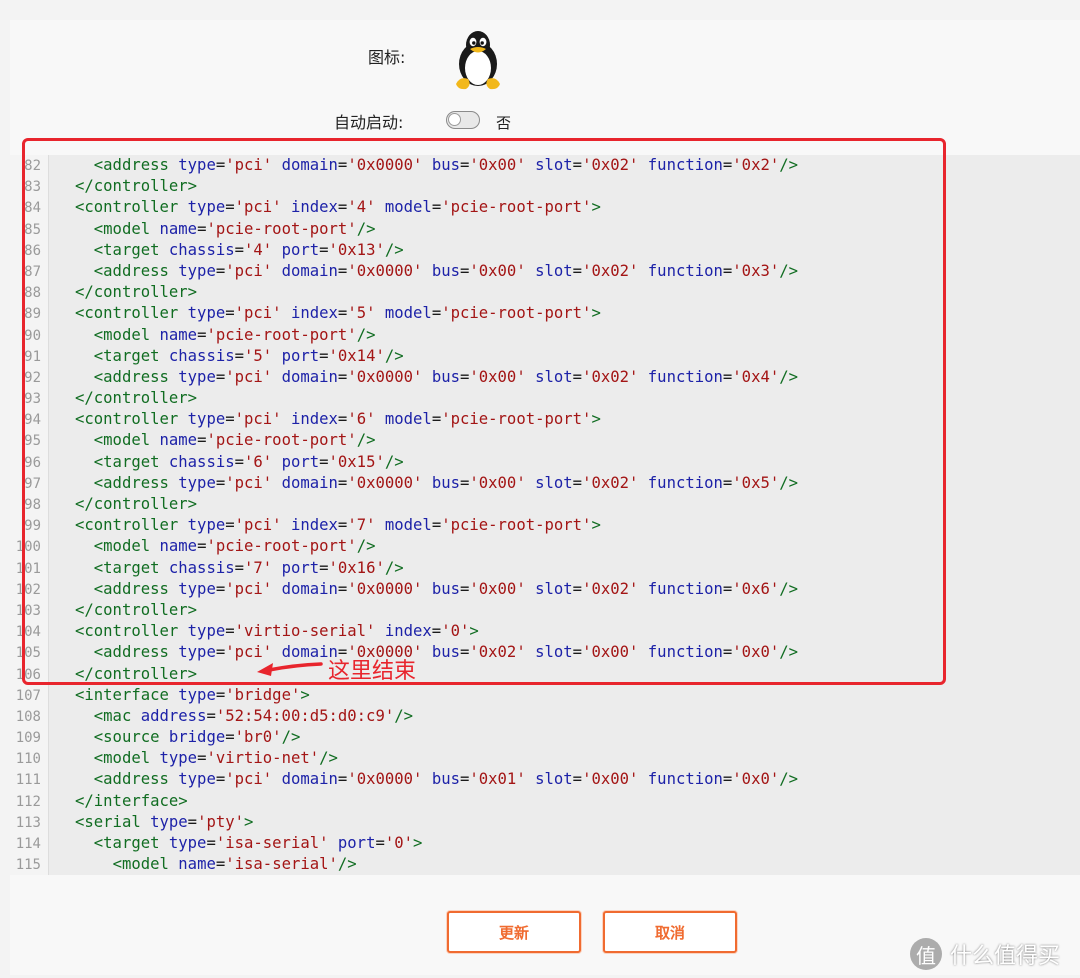 The height and width of the screenshot is (978, 1080). What do you see at coordinates (108, 821) in the screenshot?
I see `xml-tag: <serial` at bounding box center [108, 821].